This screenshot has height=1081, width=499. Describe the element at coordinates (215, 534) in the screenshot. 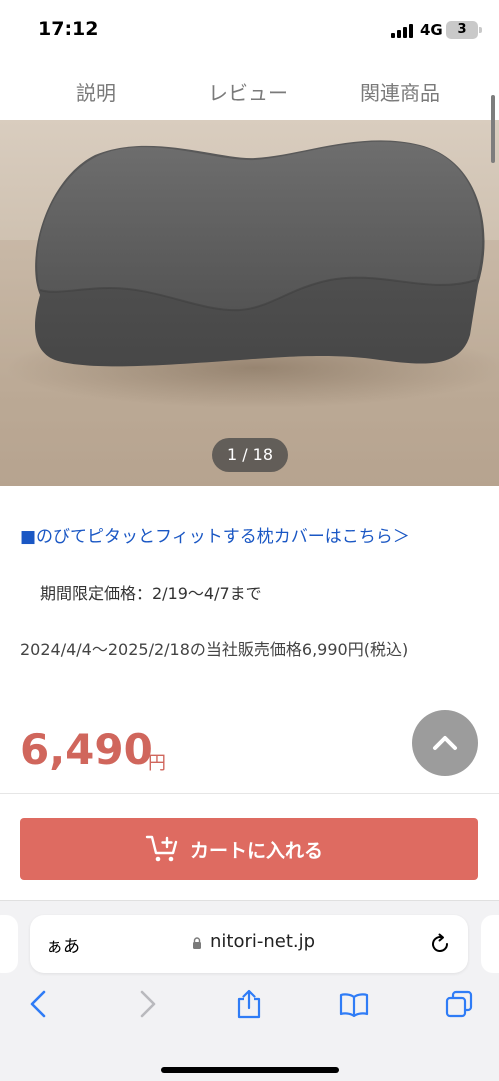

I see `pillow-cover-link: ■のびてピタッとフィットする枕カバーはこちら＞` at that location.